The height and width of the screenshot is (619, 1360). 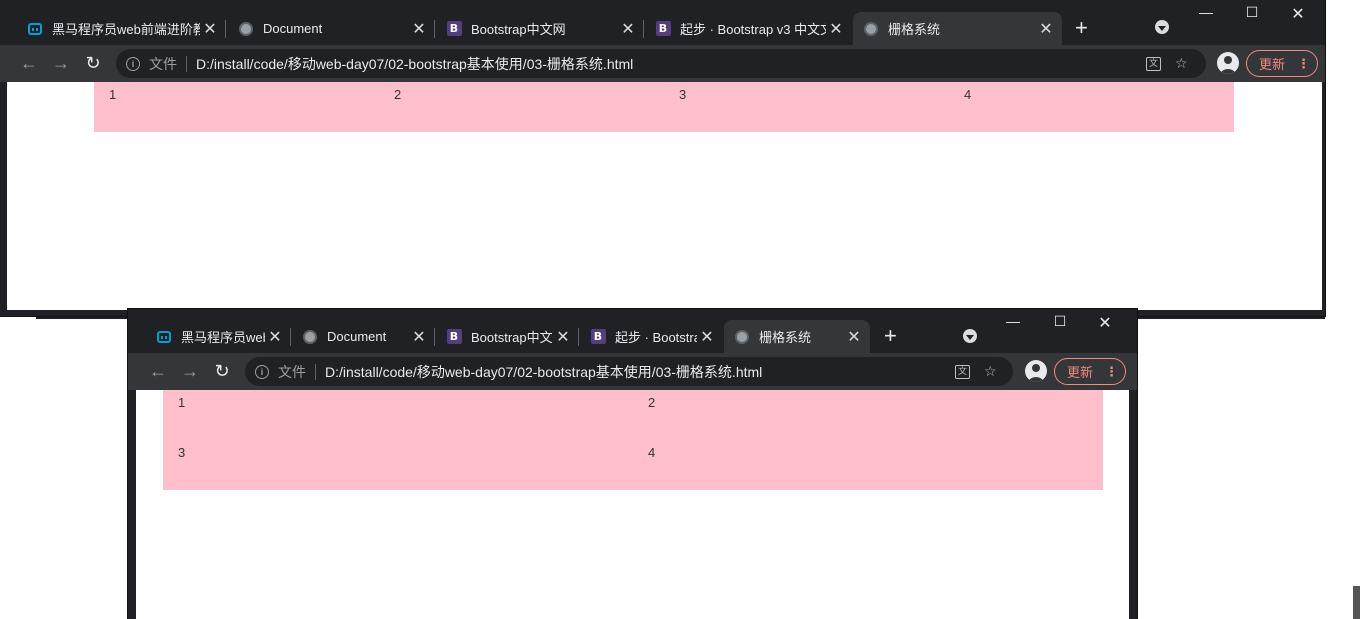 I want to click on background-scrollbar, so click(x=1356, y=602).